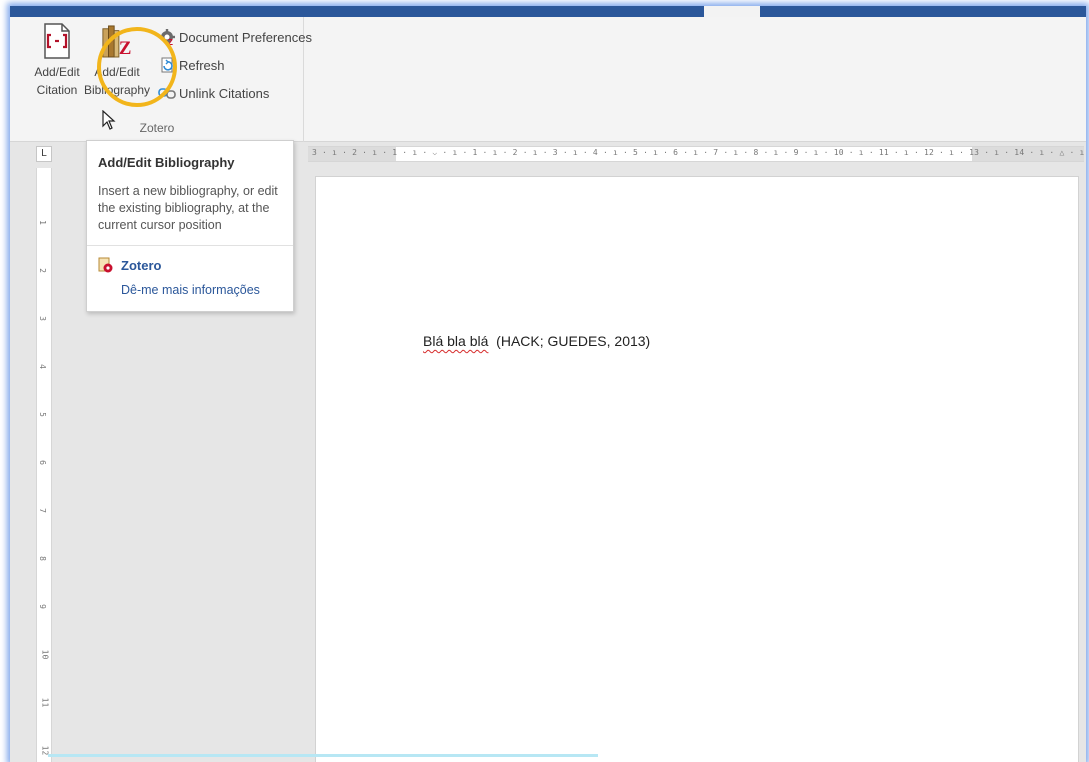  Describe the element at coordinates (732, 11) in the screenshot. I see `active-tab-gap` at that location.